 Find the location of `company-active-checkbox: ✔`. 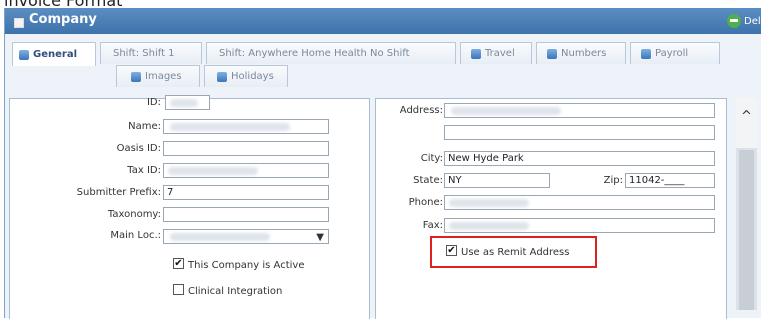

company-active-checkbox: ✔ is located at coordinates (178, 263).